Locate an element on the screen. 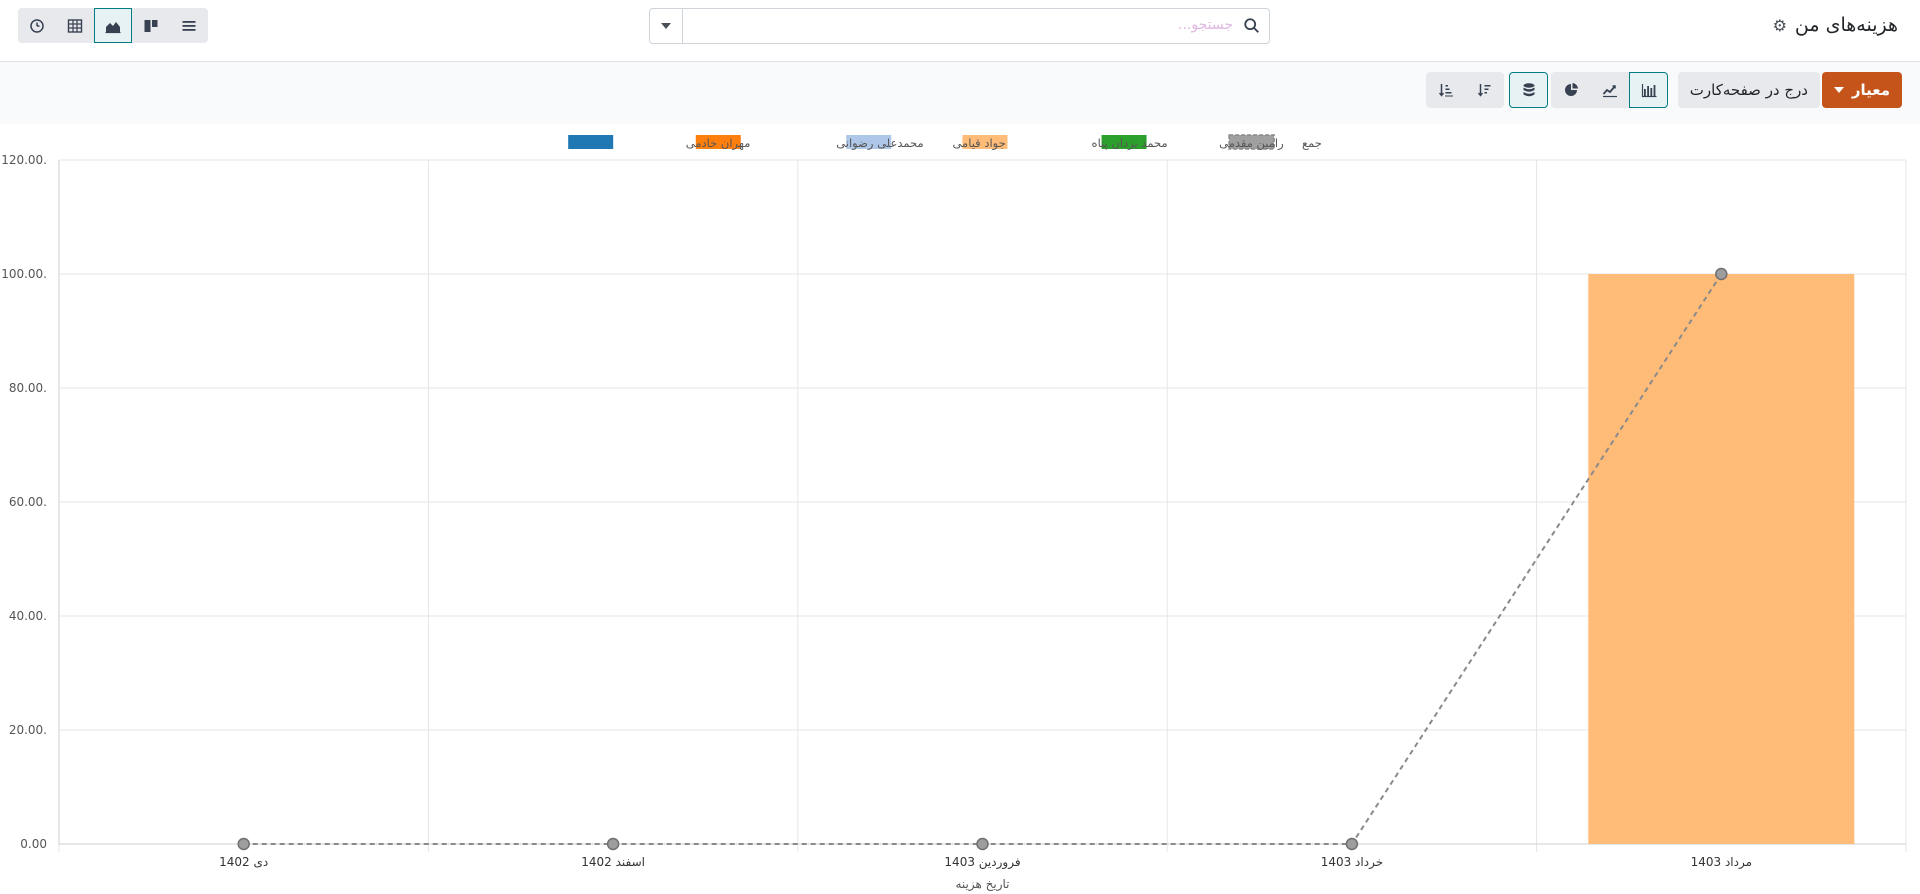  sort-descending-icon is located at coordinates (1445, 90).